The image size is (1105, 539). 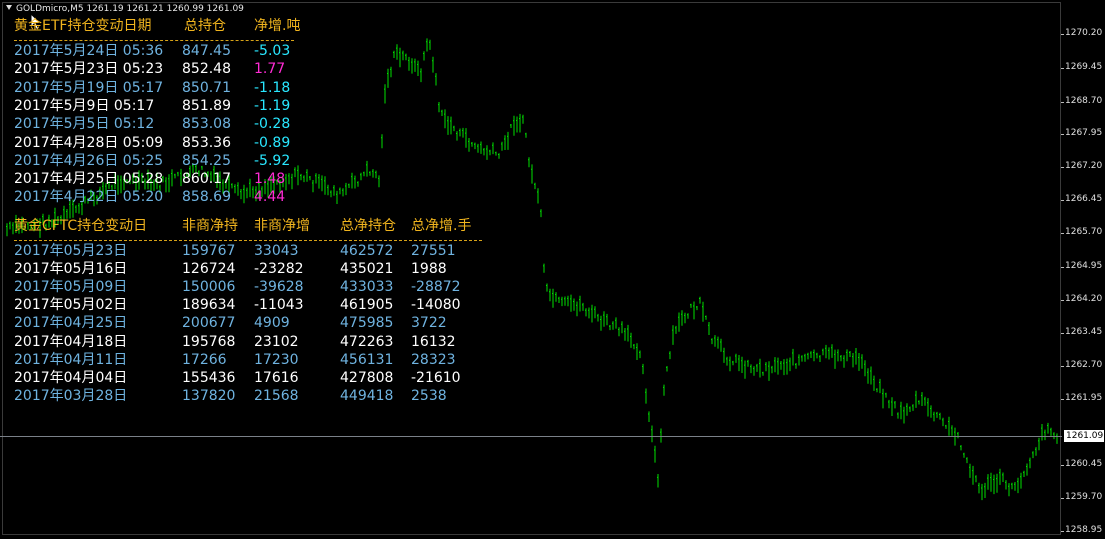 What do you see at coordinates (206, 179) in the screenshot?
I see `etf-total: 860.17` at bounding box center [206, 179].